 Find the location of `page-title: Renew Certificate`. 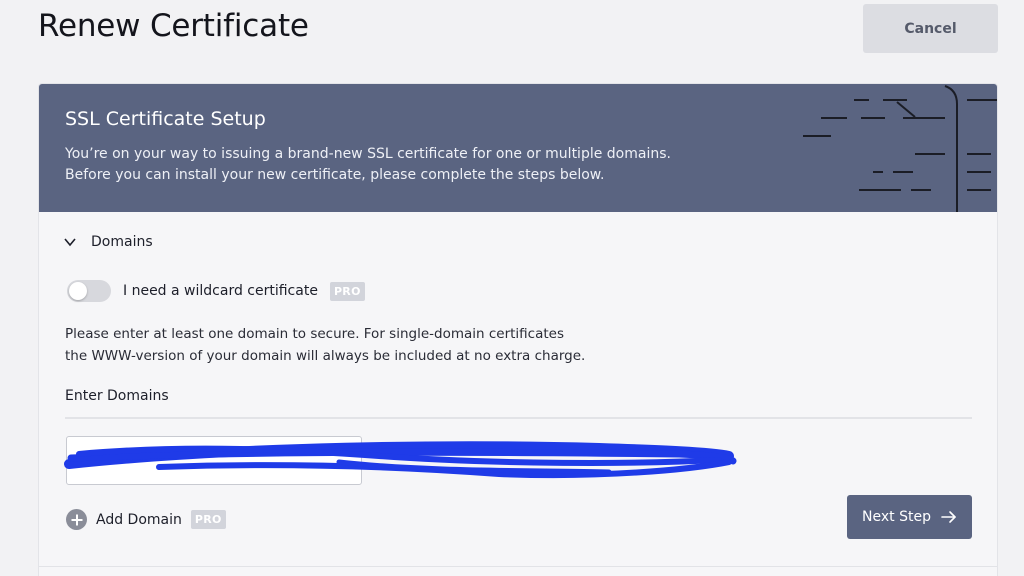

page-title: Renew Certificate is located at coordinates (173, 26).